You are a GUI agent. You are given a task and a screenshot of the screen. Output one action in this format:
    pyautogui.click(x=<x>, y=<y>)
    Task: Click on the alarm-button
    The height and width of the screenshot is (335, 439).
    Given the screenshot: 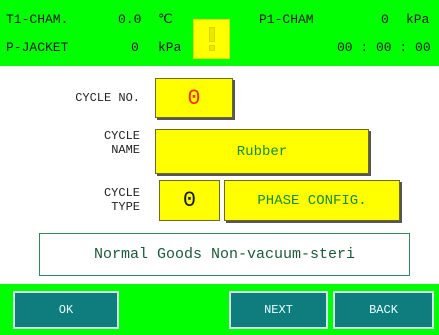 What is the action you would take?
    pyautogui.click(x=211, y=39)
    